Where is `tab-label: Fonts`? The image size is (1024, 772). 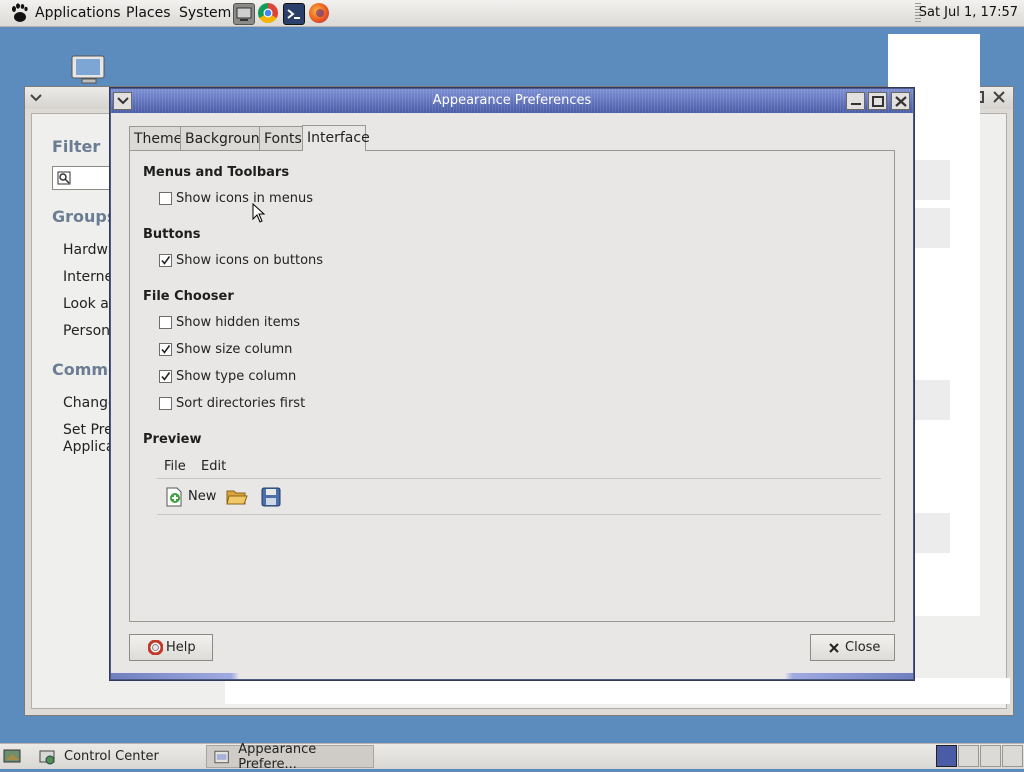 tab-label: Fonts is located at coordinates (283, 139).